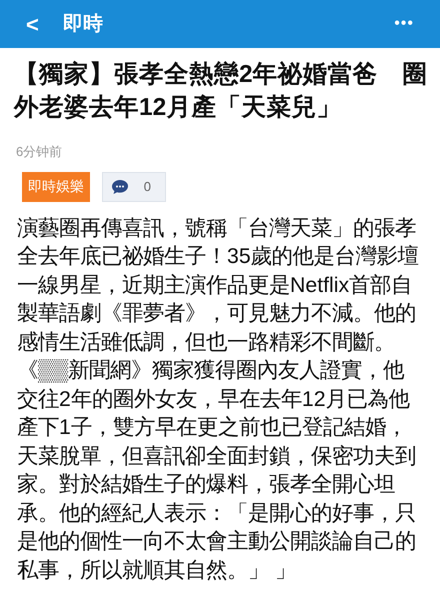 Image resolution: width=440 pixels, height=597 pixels. What do you see at coordinates (40, 152) in the screenshot?
I see `timestamp: 6分钟前` at bounding box center [40, 152].